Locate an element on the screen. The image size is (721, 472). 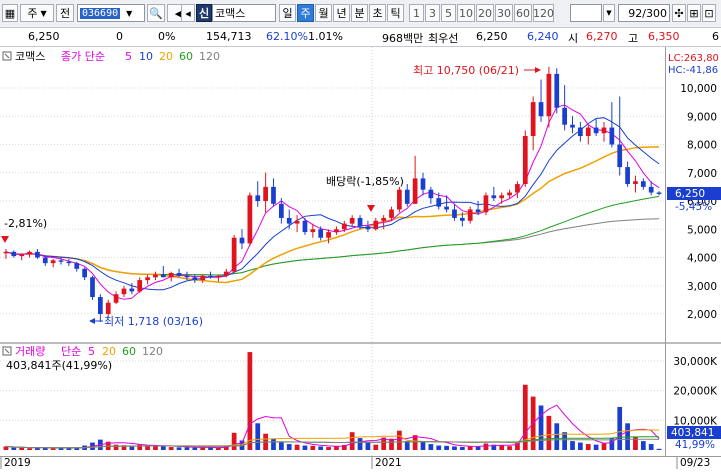
interval-button: 10 is located at coordinates (466, 13).